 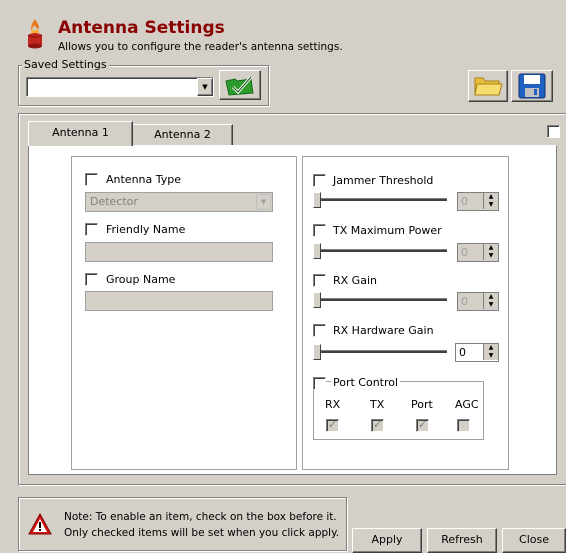 What do you see at coordinates (387, 540) in the screenshot?
I see `apply-button: Apply` at bounding box center [387, 540].